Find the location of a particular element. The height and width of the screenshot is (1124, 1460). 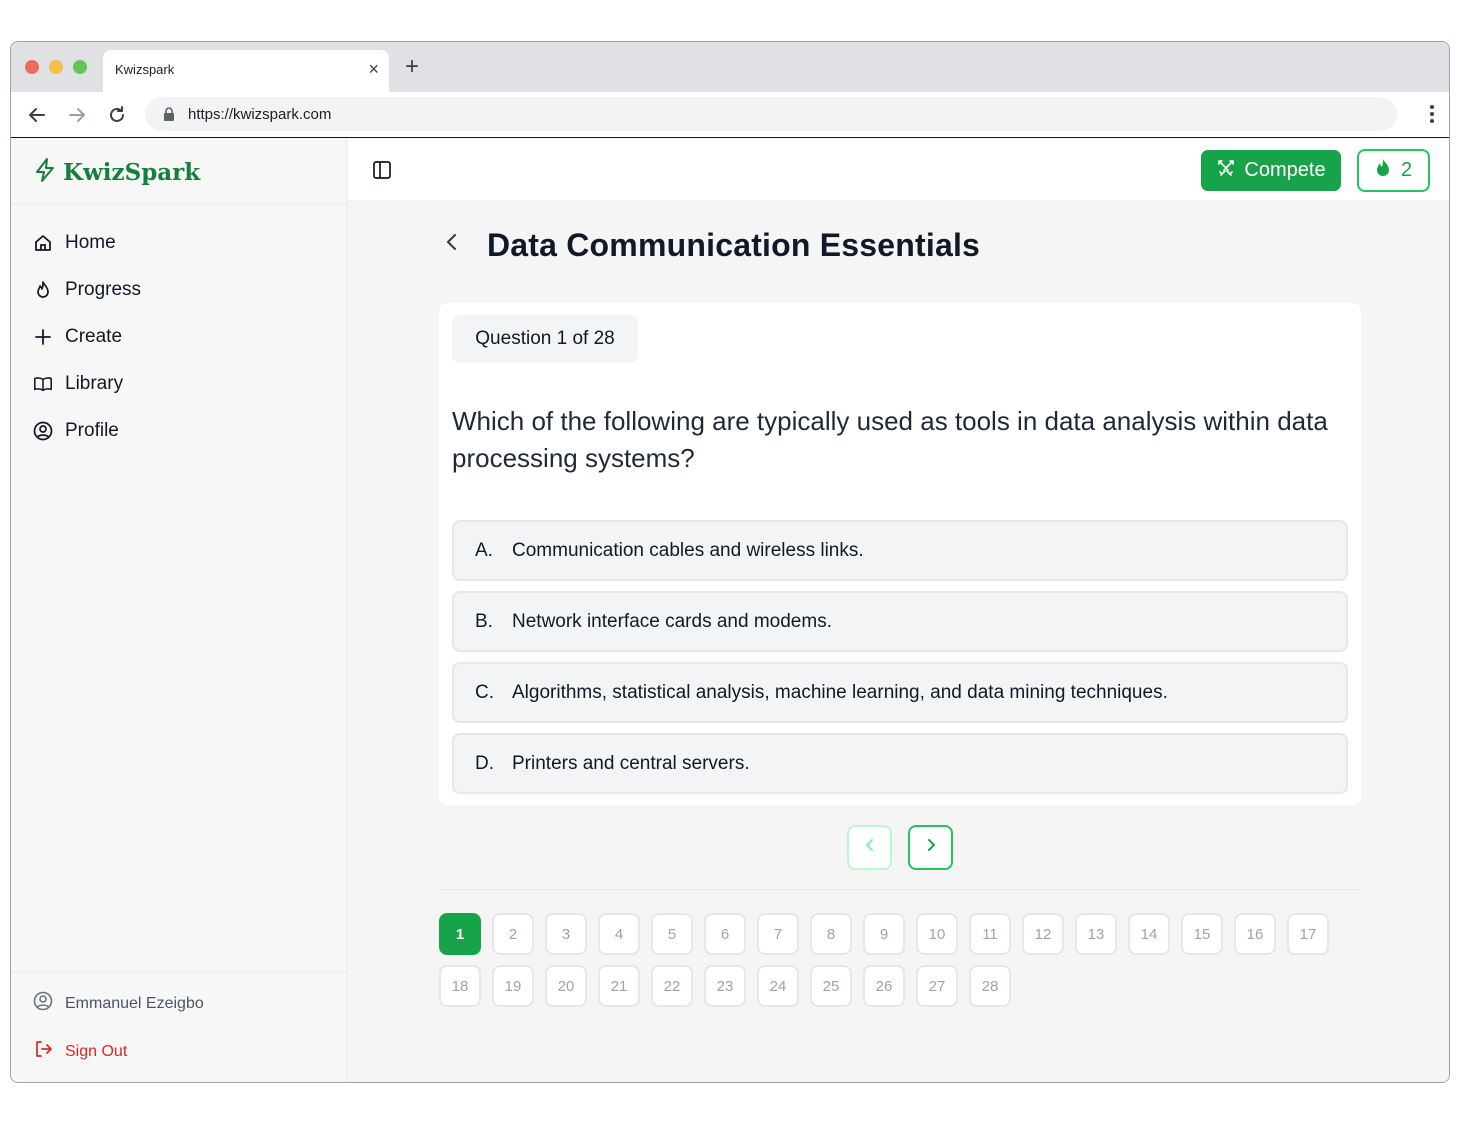

brand-logo: KwizSpark is located at coordinates (116, 172).